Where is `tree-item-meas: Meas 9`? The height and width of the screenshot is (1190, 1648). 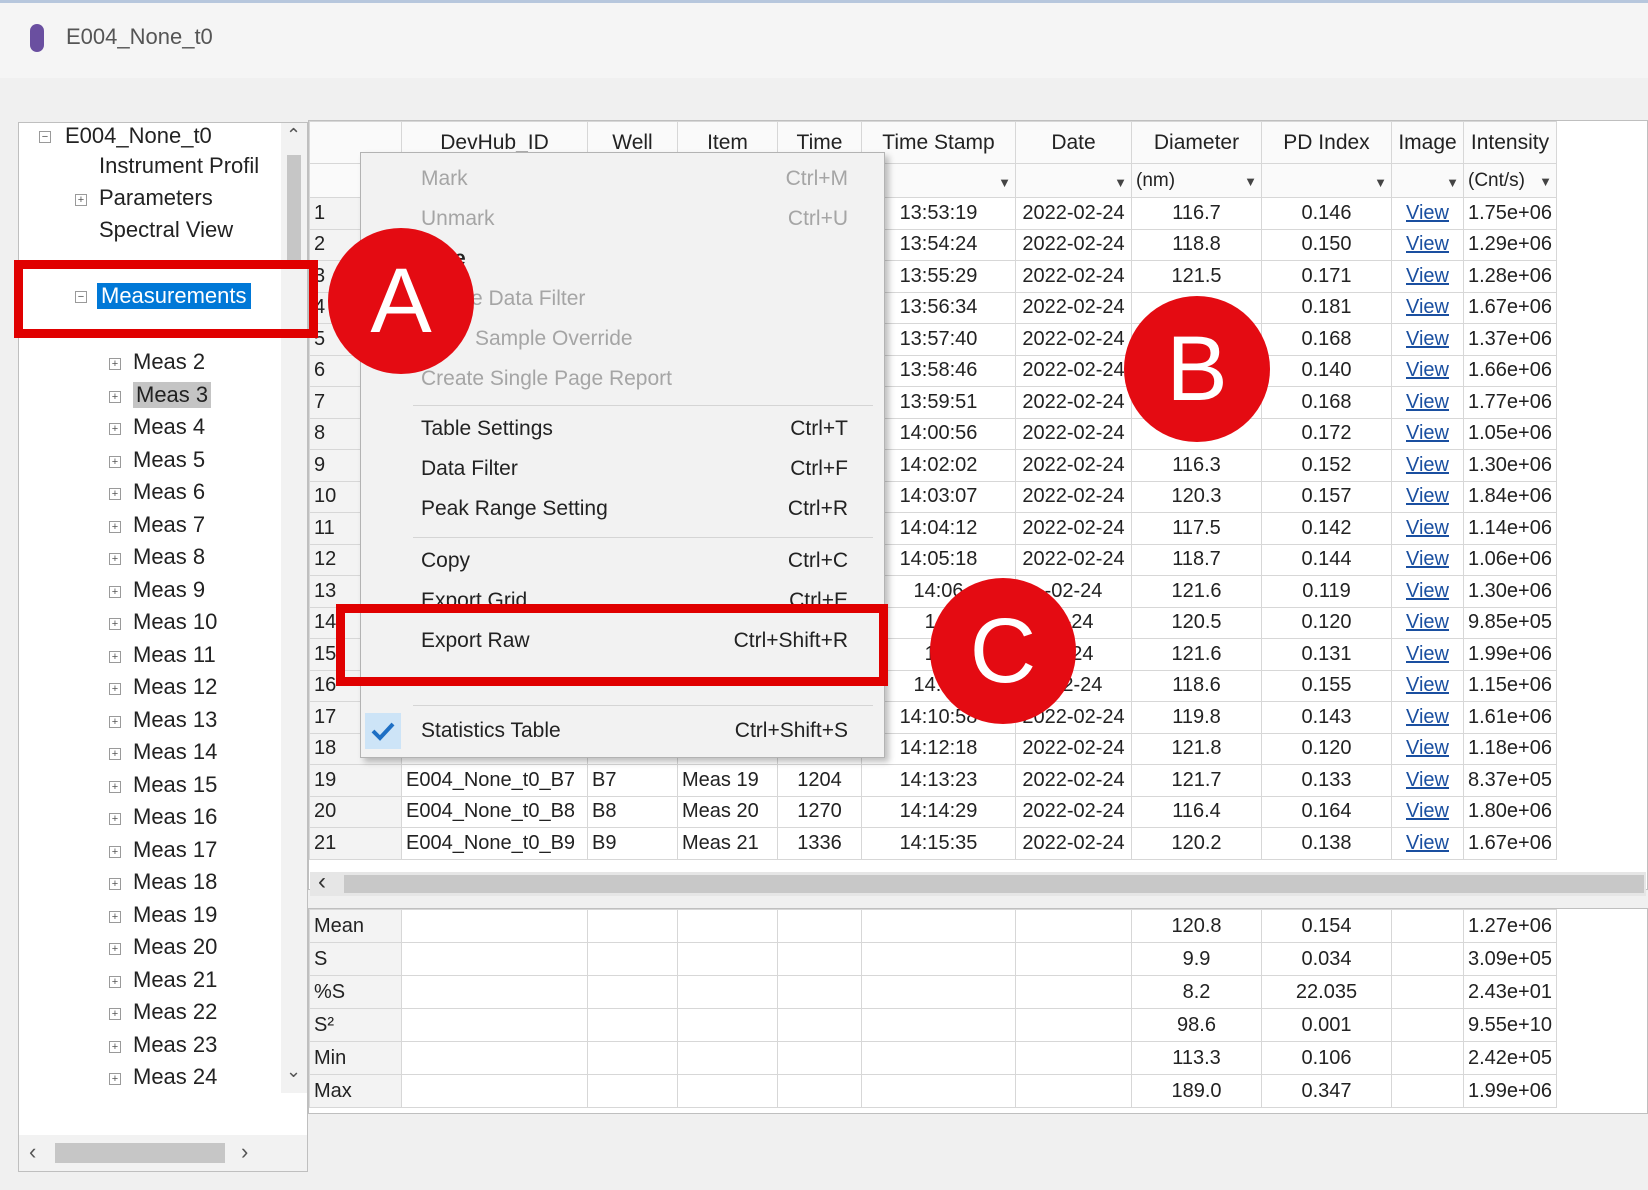
tree-item-meas: Meas 9 is located at coordinates (169, 590).